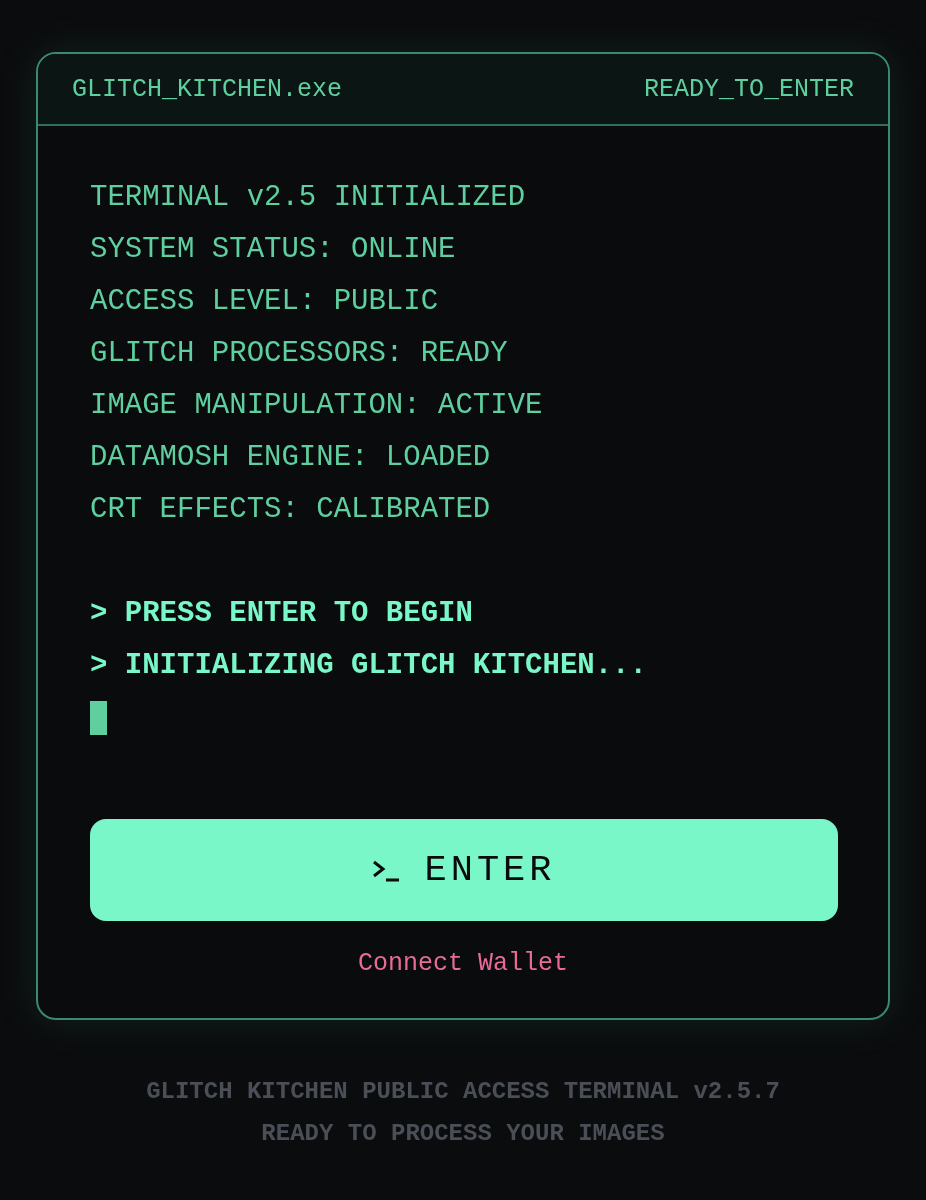 This screenshot has width=926, height=1200. I want to click on connect-wallet-link: Connect Wallet, so click(462, 963).